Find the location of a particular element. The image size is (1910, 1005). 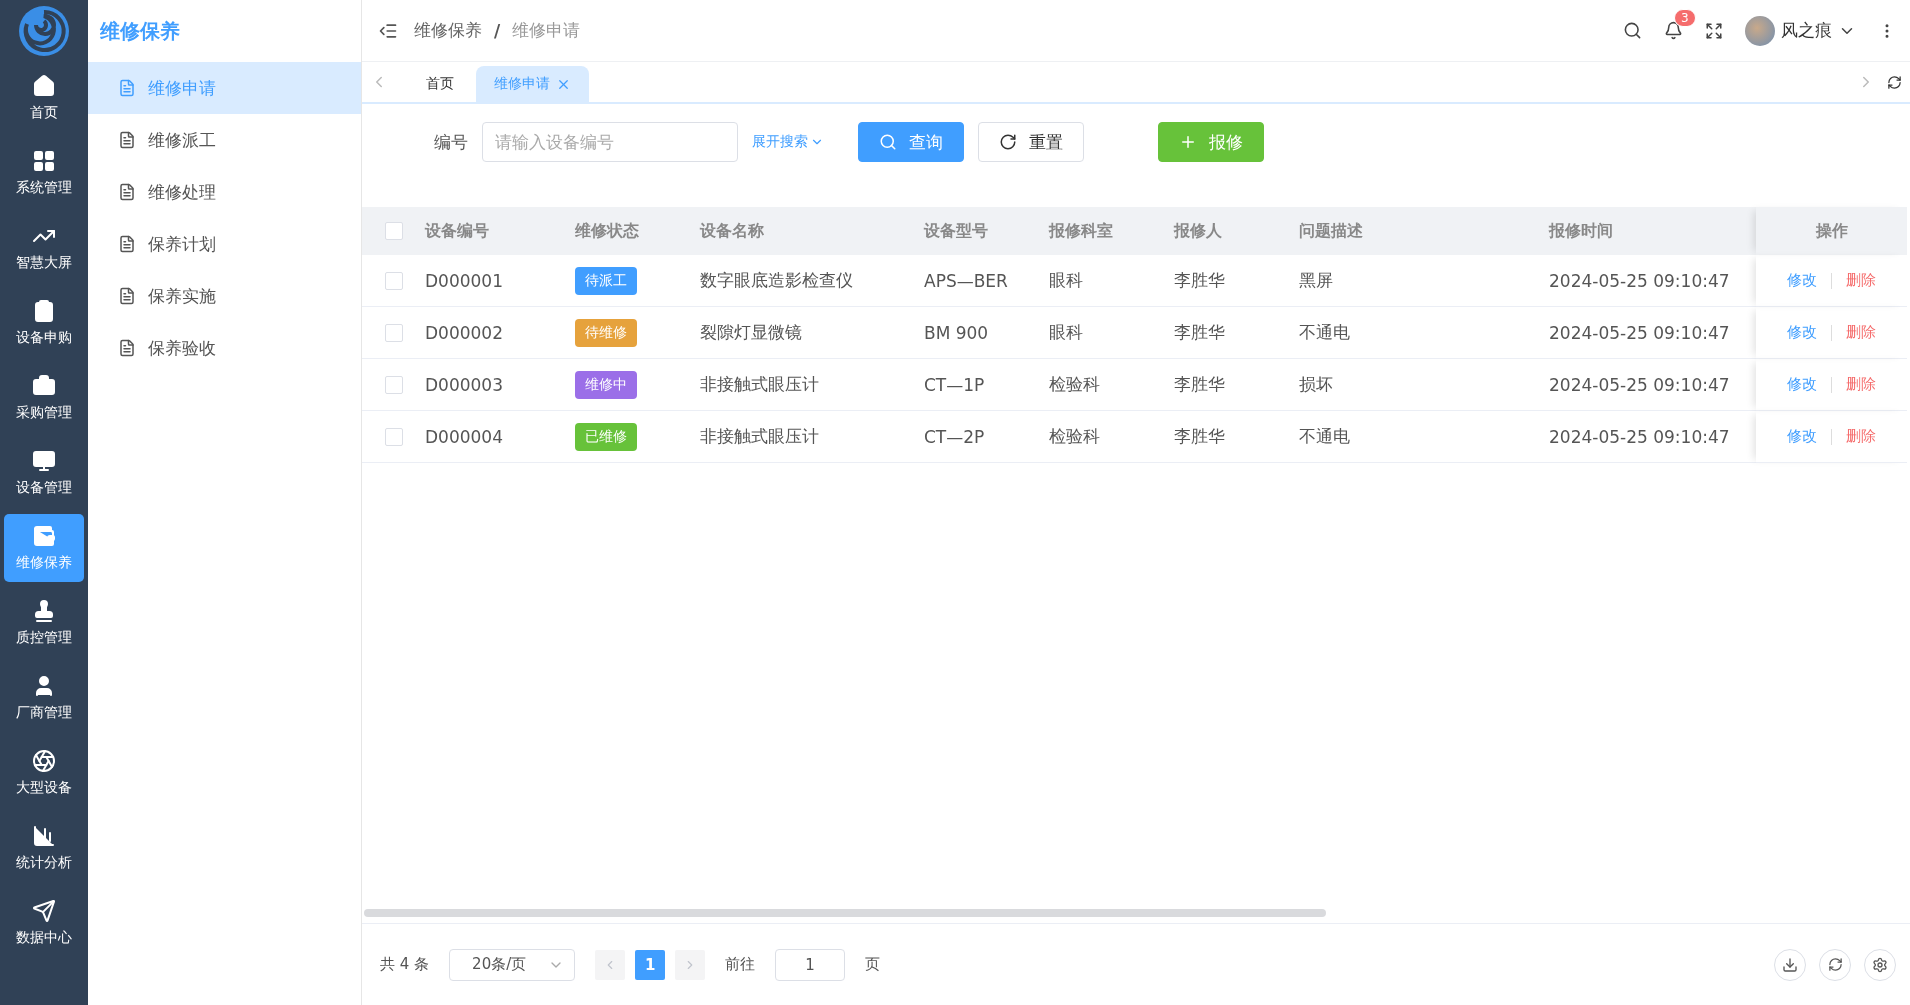

nav-item: 系统管理 is located at coordinates (44, 173).